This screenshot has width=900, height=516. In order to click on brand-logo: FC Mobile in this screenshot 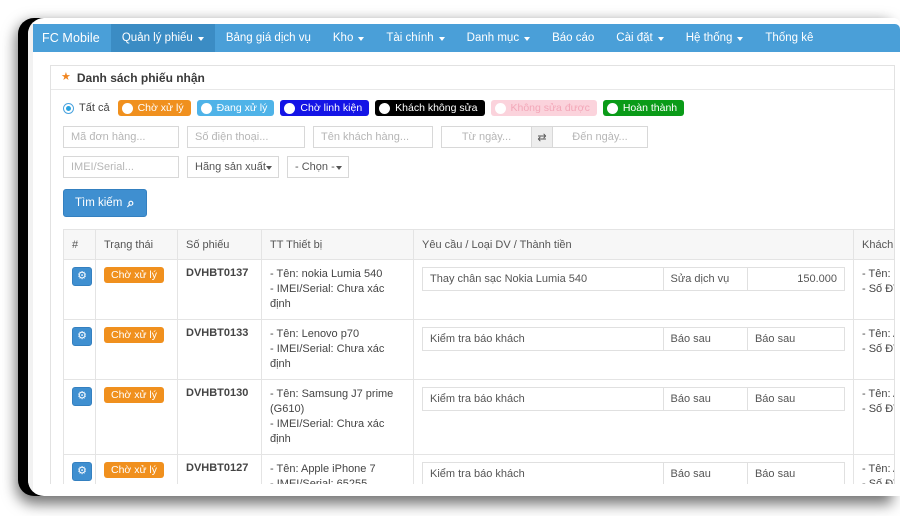, I will do `click(72, 38)`.